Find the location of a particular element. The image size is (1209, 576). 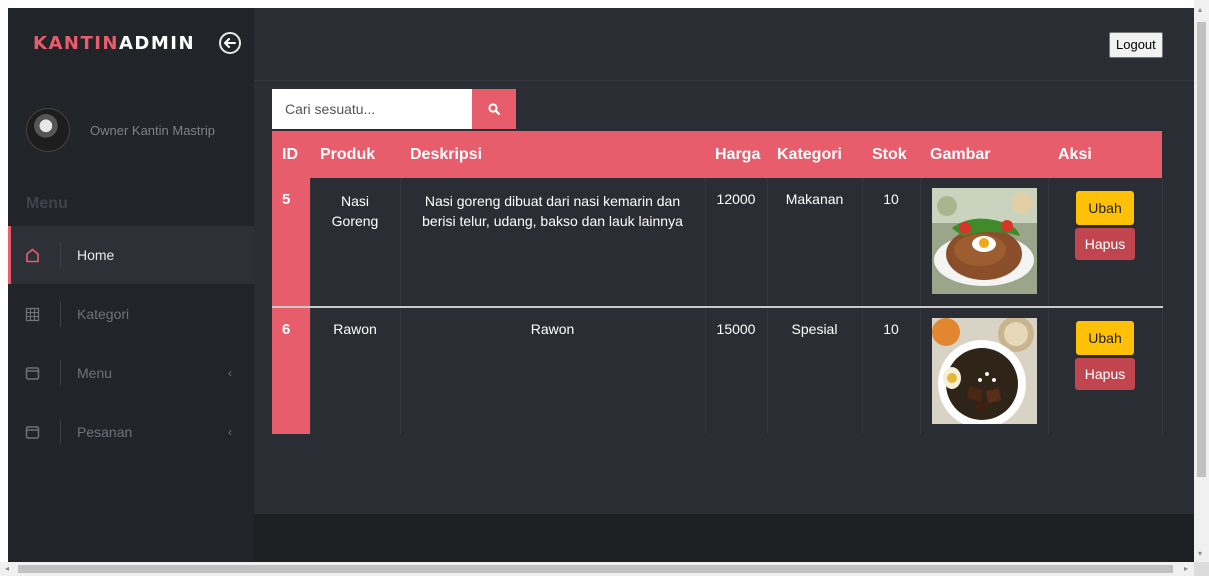

scrollbar-corner is located at coordinates (1201, 569).